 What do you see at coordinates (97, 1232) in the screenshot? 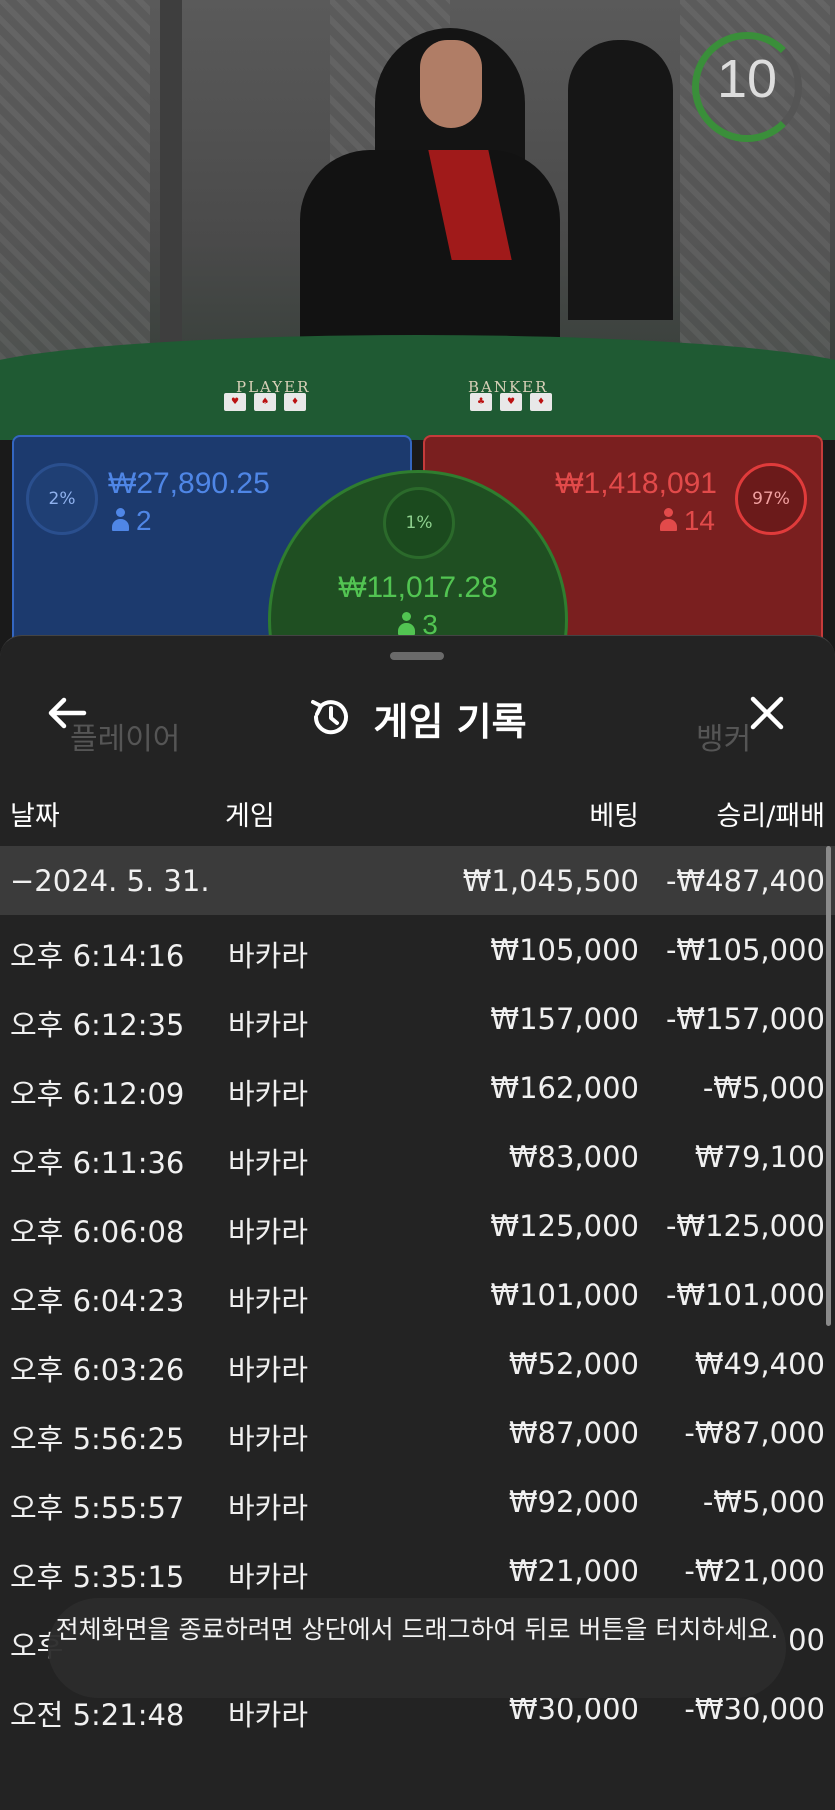
I see `history-row-time: 오후 6:06:08` at bounding box center [97, 1232].